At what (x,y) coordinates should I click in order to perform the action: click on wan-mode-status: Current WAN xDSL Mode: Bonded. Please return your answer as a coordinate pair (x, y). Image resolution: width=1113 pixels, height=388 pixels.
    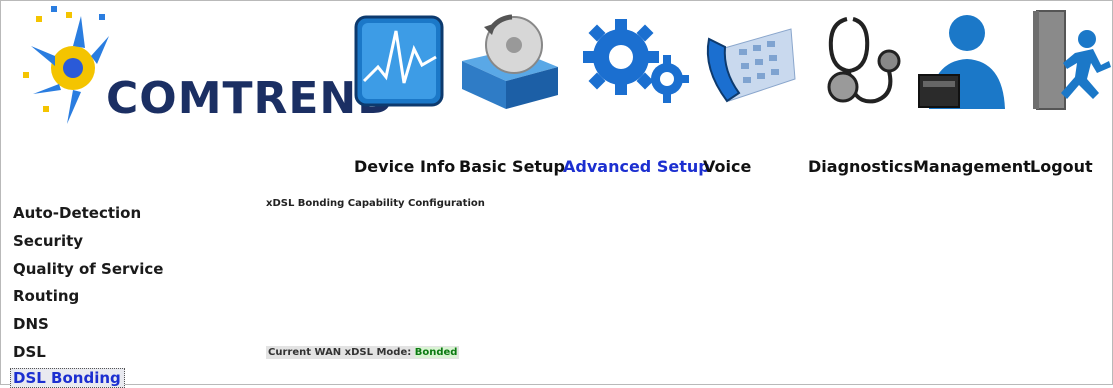
    Looking at the image, I should click on (363, 352).